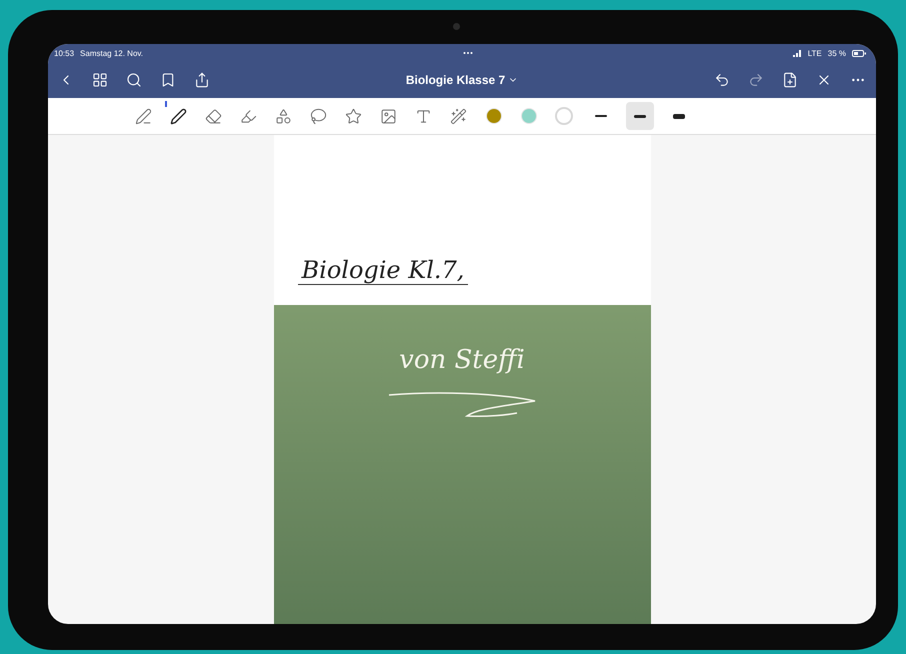 This screenshot has width=906, height=654. I want to click on status-date: Samstag 12. Nov., so click(112, 53).